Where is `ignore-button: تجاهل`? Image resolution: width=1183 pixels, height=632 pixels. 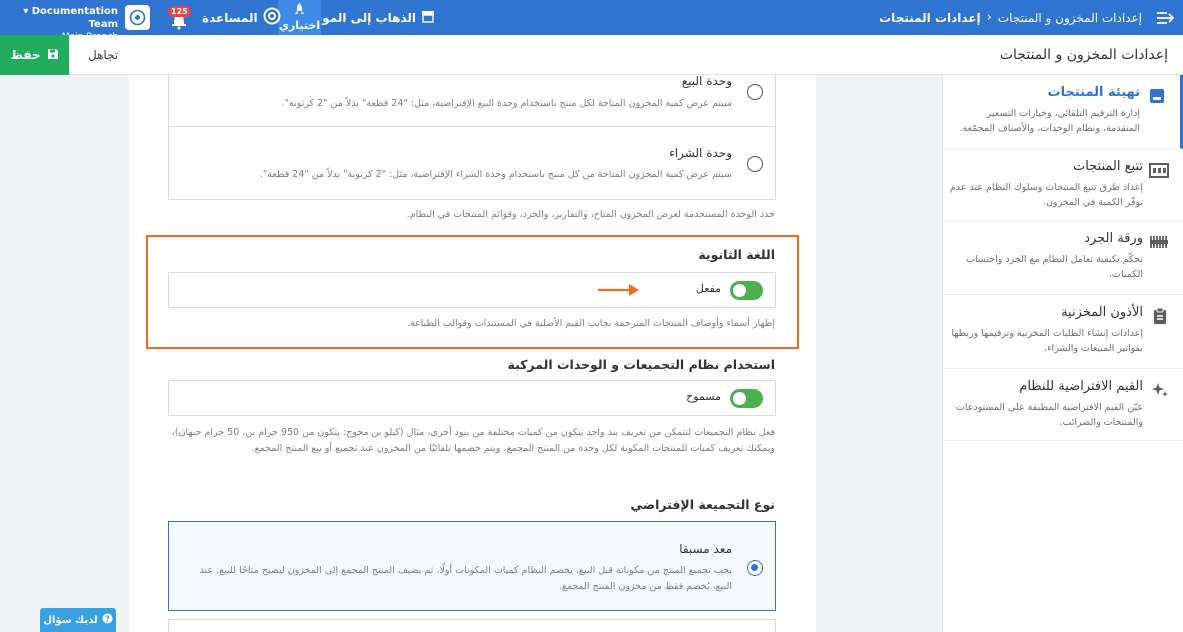
ignore-button: تجاهل is located at coordinates (103, 55).